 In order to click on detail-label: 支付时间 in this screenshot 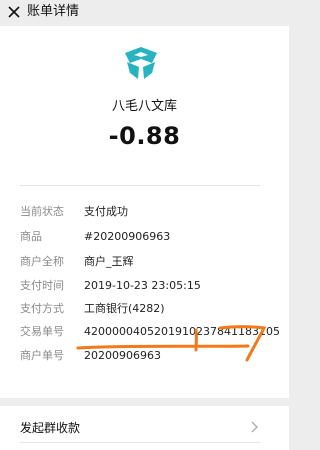, I will do `click(42, 285)`.